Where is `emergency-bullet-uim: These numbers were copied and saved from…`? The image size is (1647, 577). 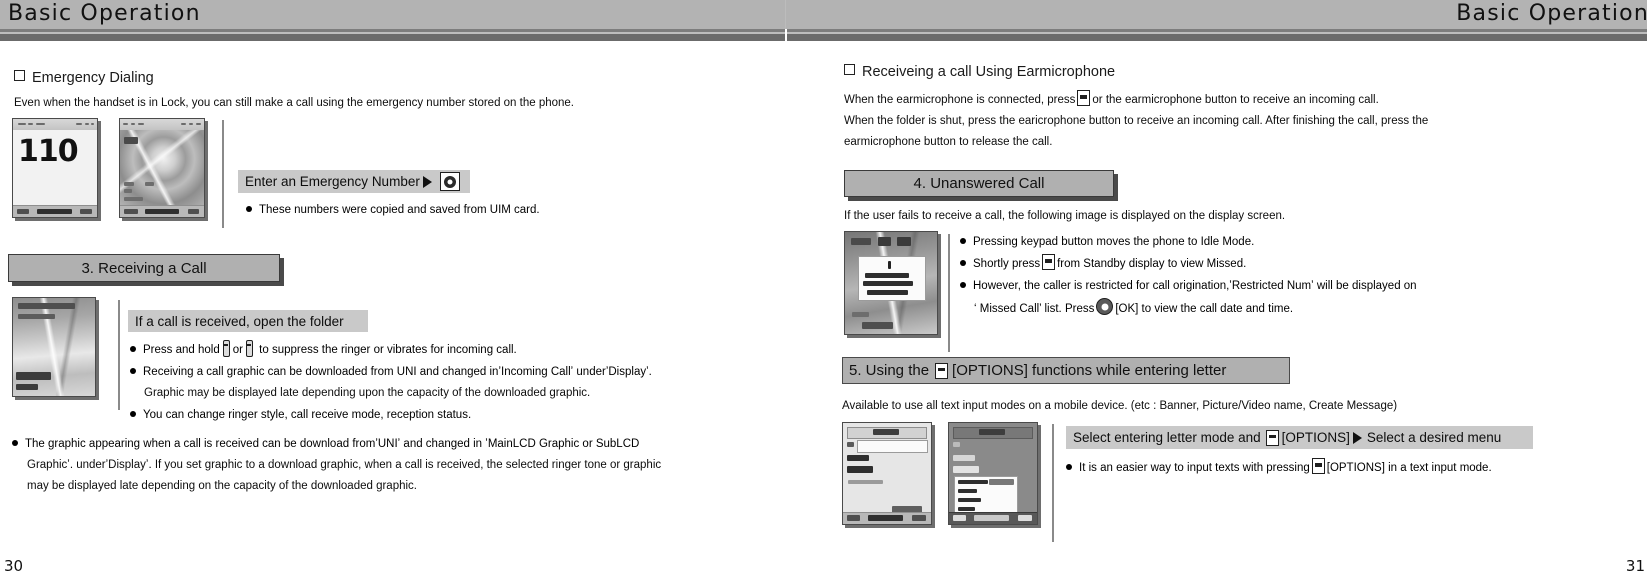 emergency-bullet-uim: These numbers were copied and saved from… is located at coordinates (393, 210).